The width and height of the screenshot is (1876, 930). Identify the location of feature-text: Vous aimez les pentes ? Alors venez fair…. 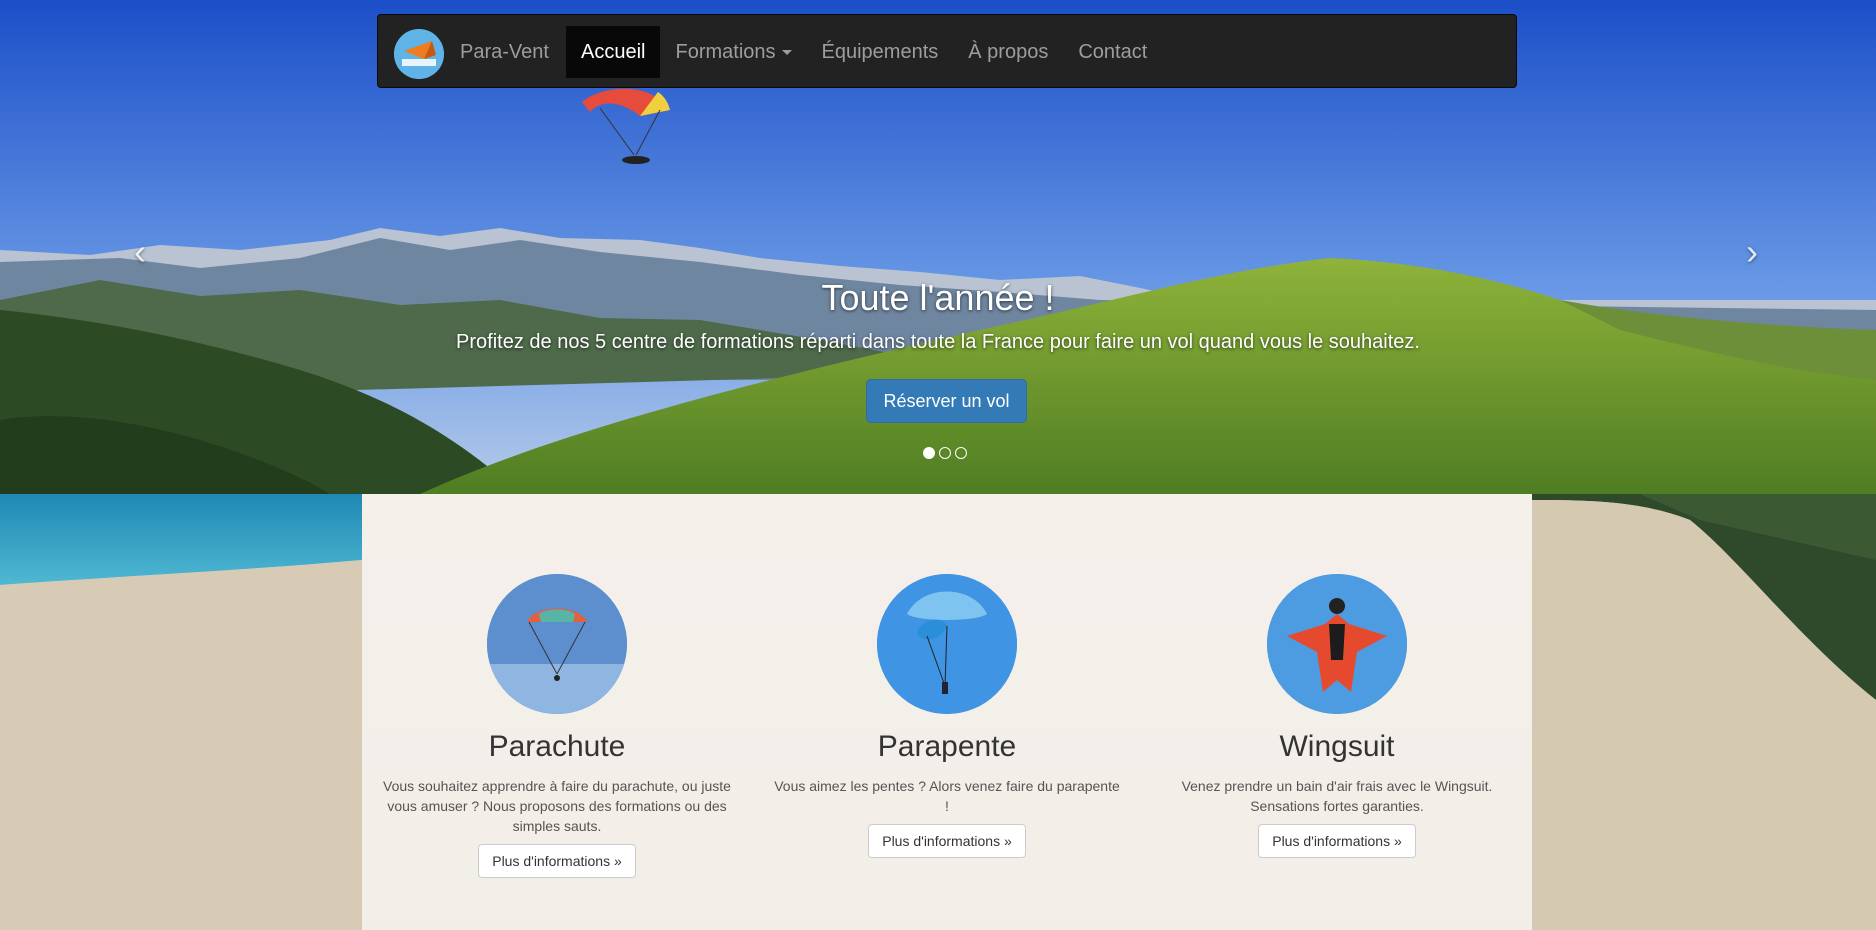
(947, 796).